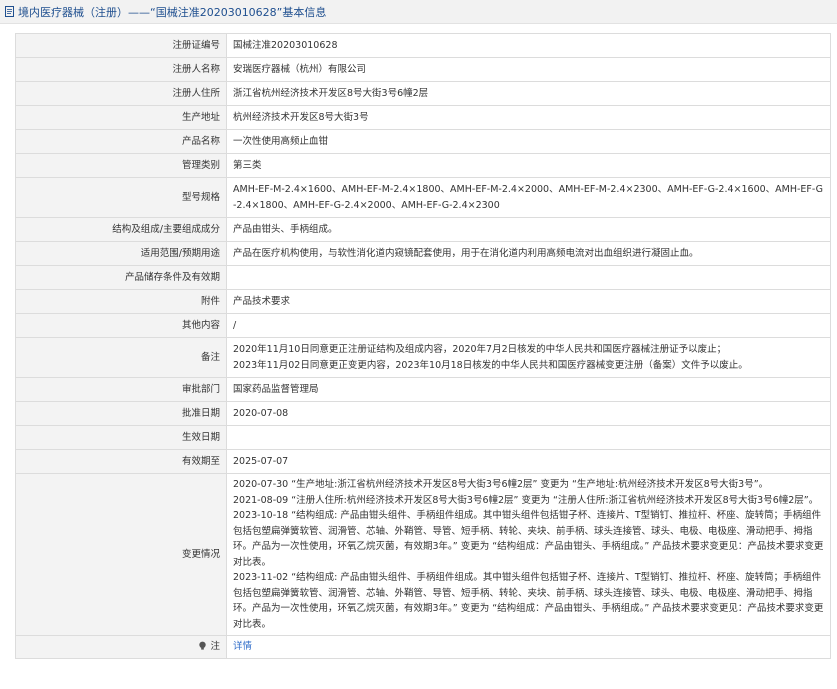 This screenshot has width=837, height=689. What do you see at coordinates (121, 45) in the screenshot?
I see `field-label: 注册证编号` at bounding box center [121, 45].